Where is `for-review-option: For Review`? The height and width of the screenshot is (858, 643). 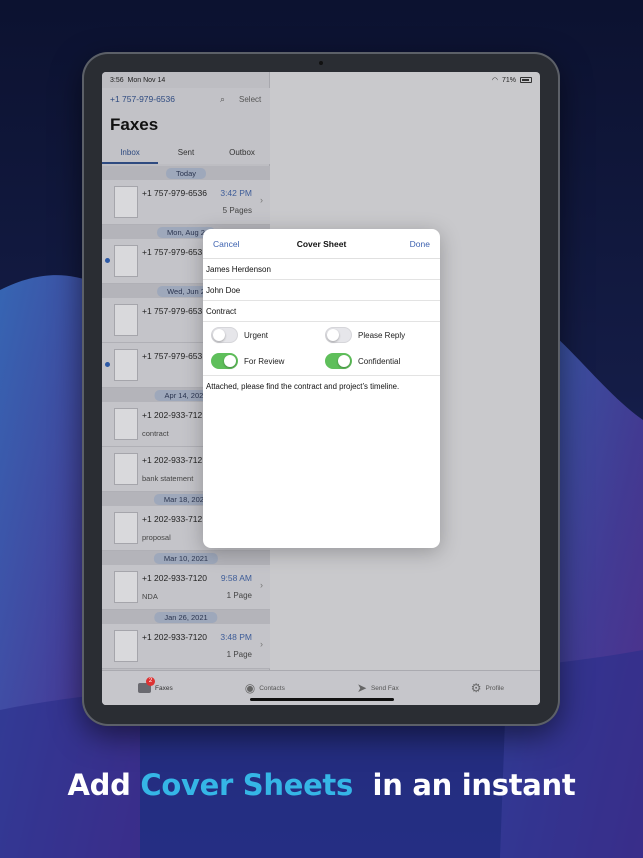
for-review-option: For Review is located at coordinates (247, 361).